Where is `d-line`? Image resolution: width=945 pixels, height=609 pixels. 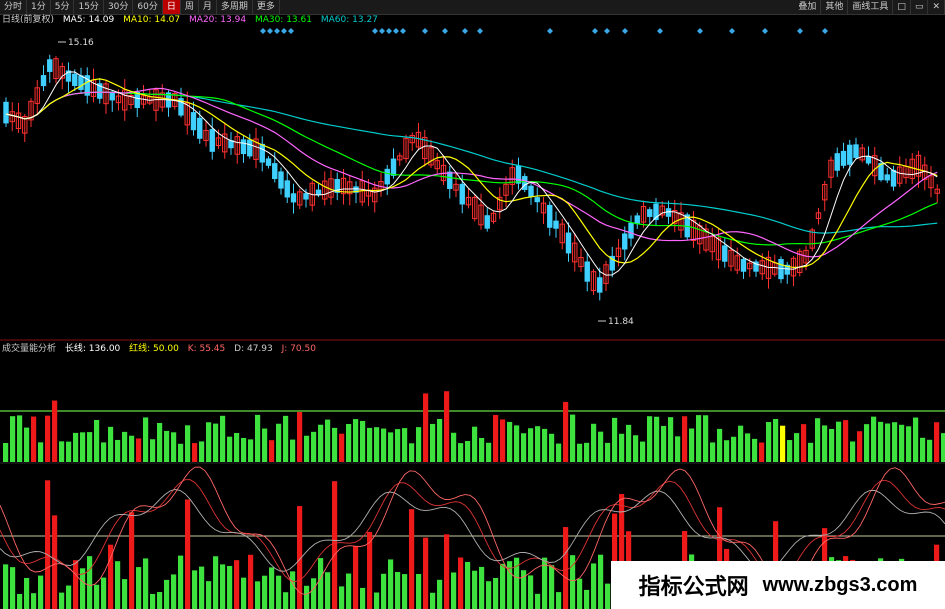 d-line is located at coordinates (472, 531).